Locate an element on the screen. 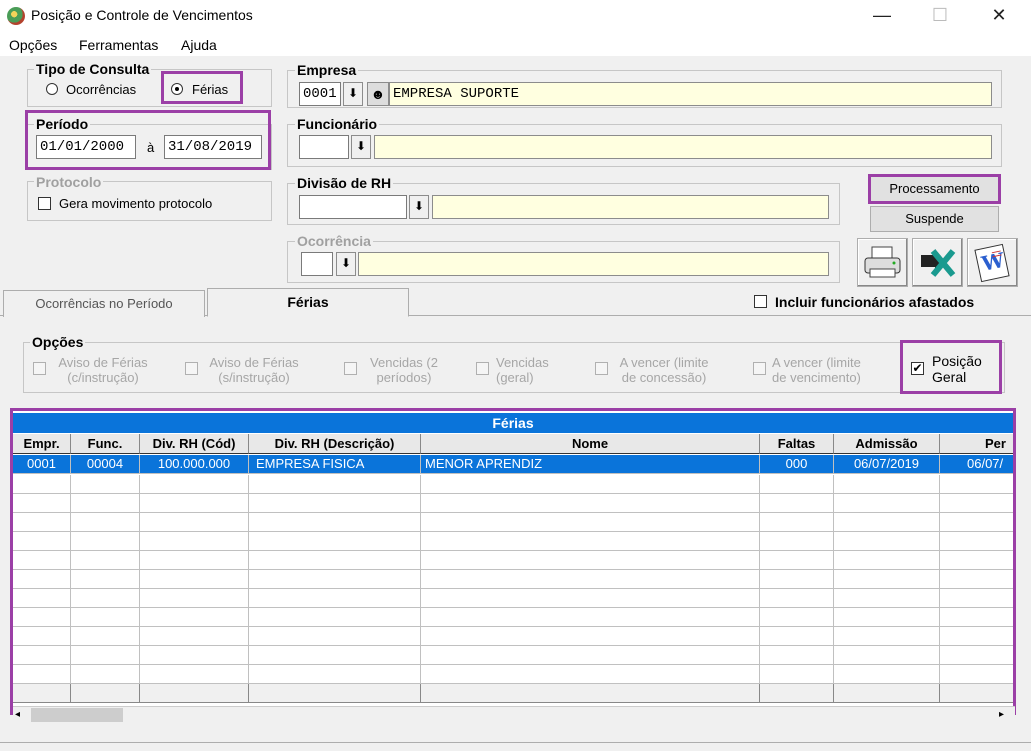 The width and height of the screenshot is (1031, 751). app-icon is located at coordinates (16, 16).